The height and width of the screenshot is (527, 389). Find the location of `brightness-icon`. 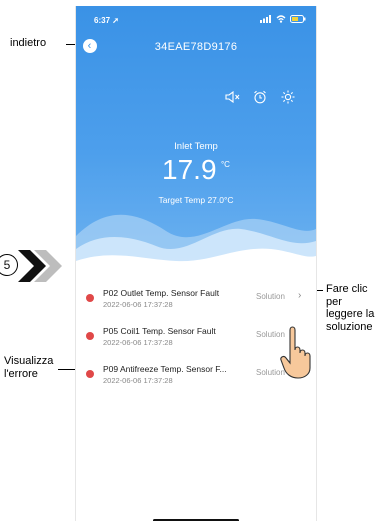

brightness-icon is located at coordinates (288, 97).